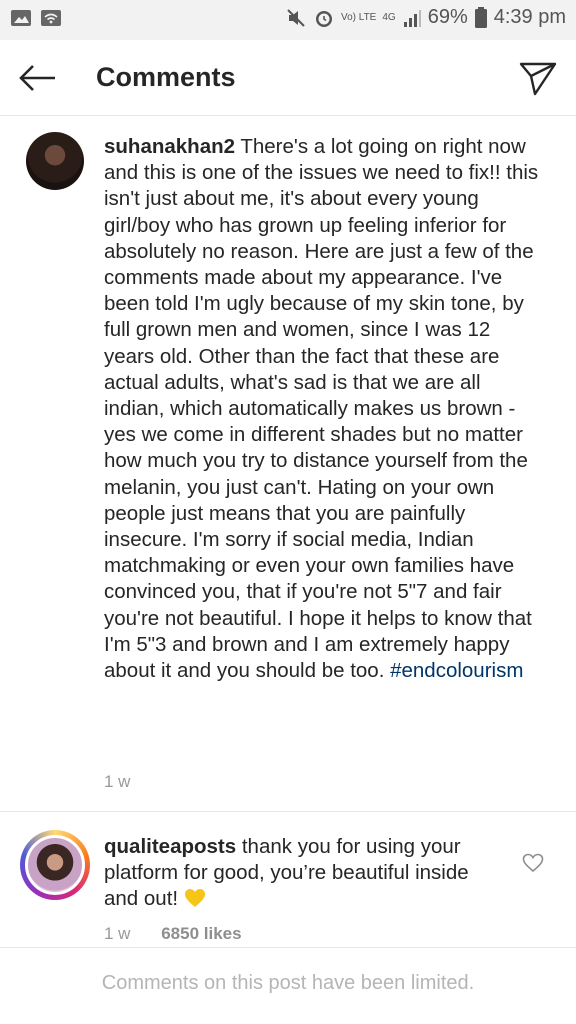  What do you see at coordinates (166, 77) in the screenshot?
I see `page-title: Comments` at bounding box center [166, 77].